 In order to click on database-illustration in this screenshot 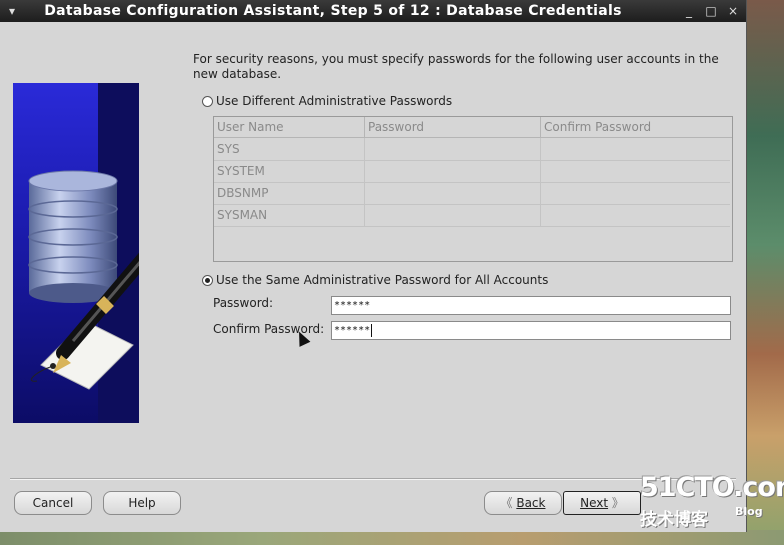, I will do `click(76, 253)`.